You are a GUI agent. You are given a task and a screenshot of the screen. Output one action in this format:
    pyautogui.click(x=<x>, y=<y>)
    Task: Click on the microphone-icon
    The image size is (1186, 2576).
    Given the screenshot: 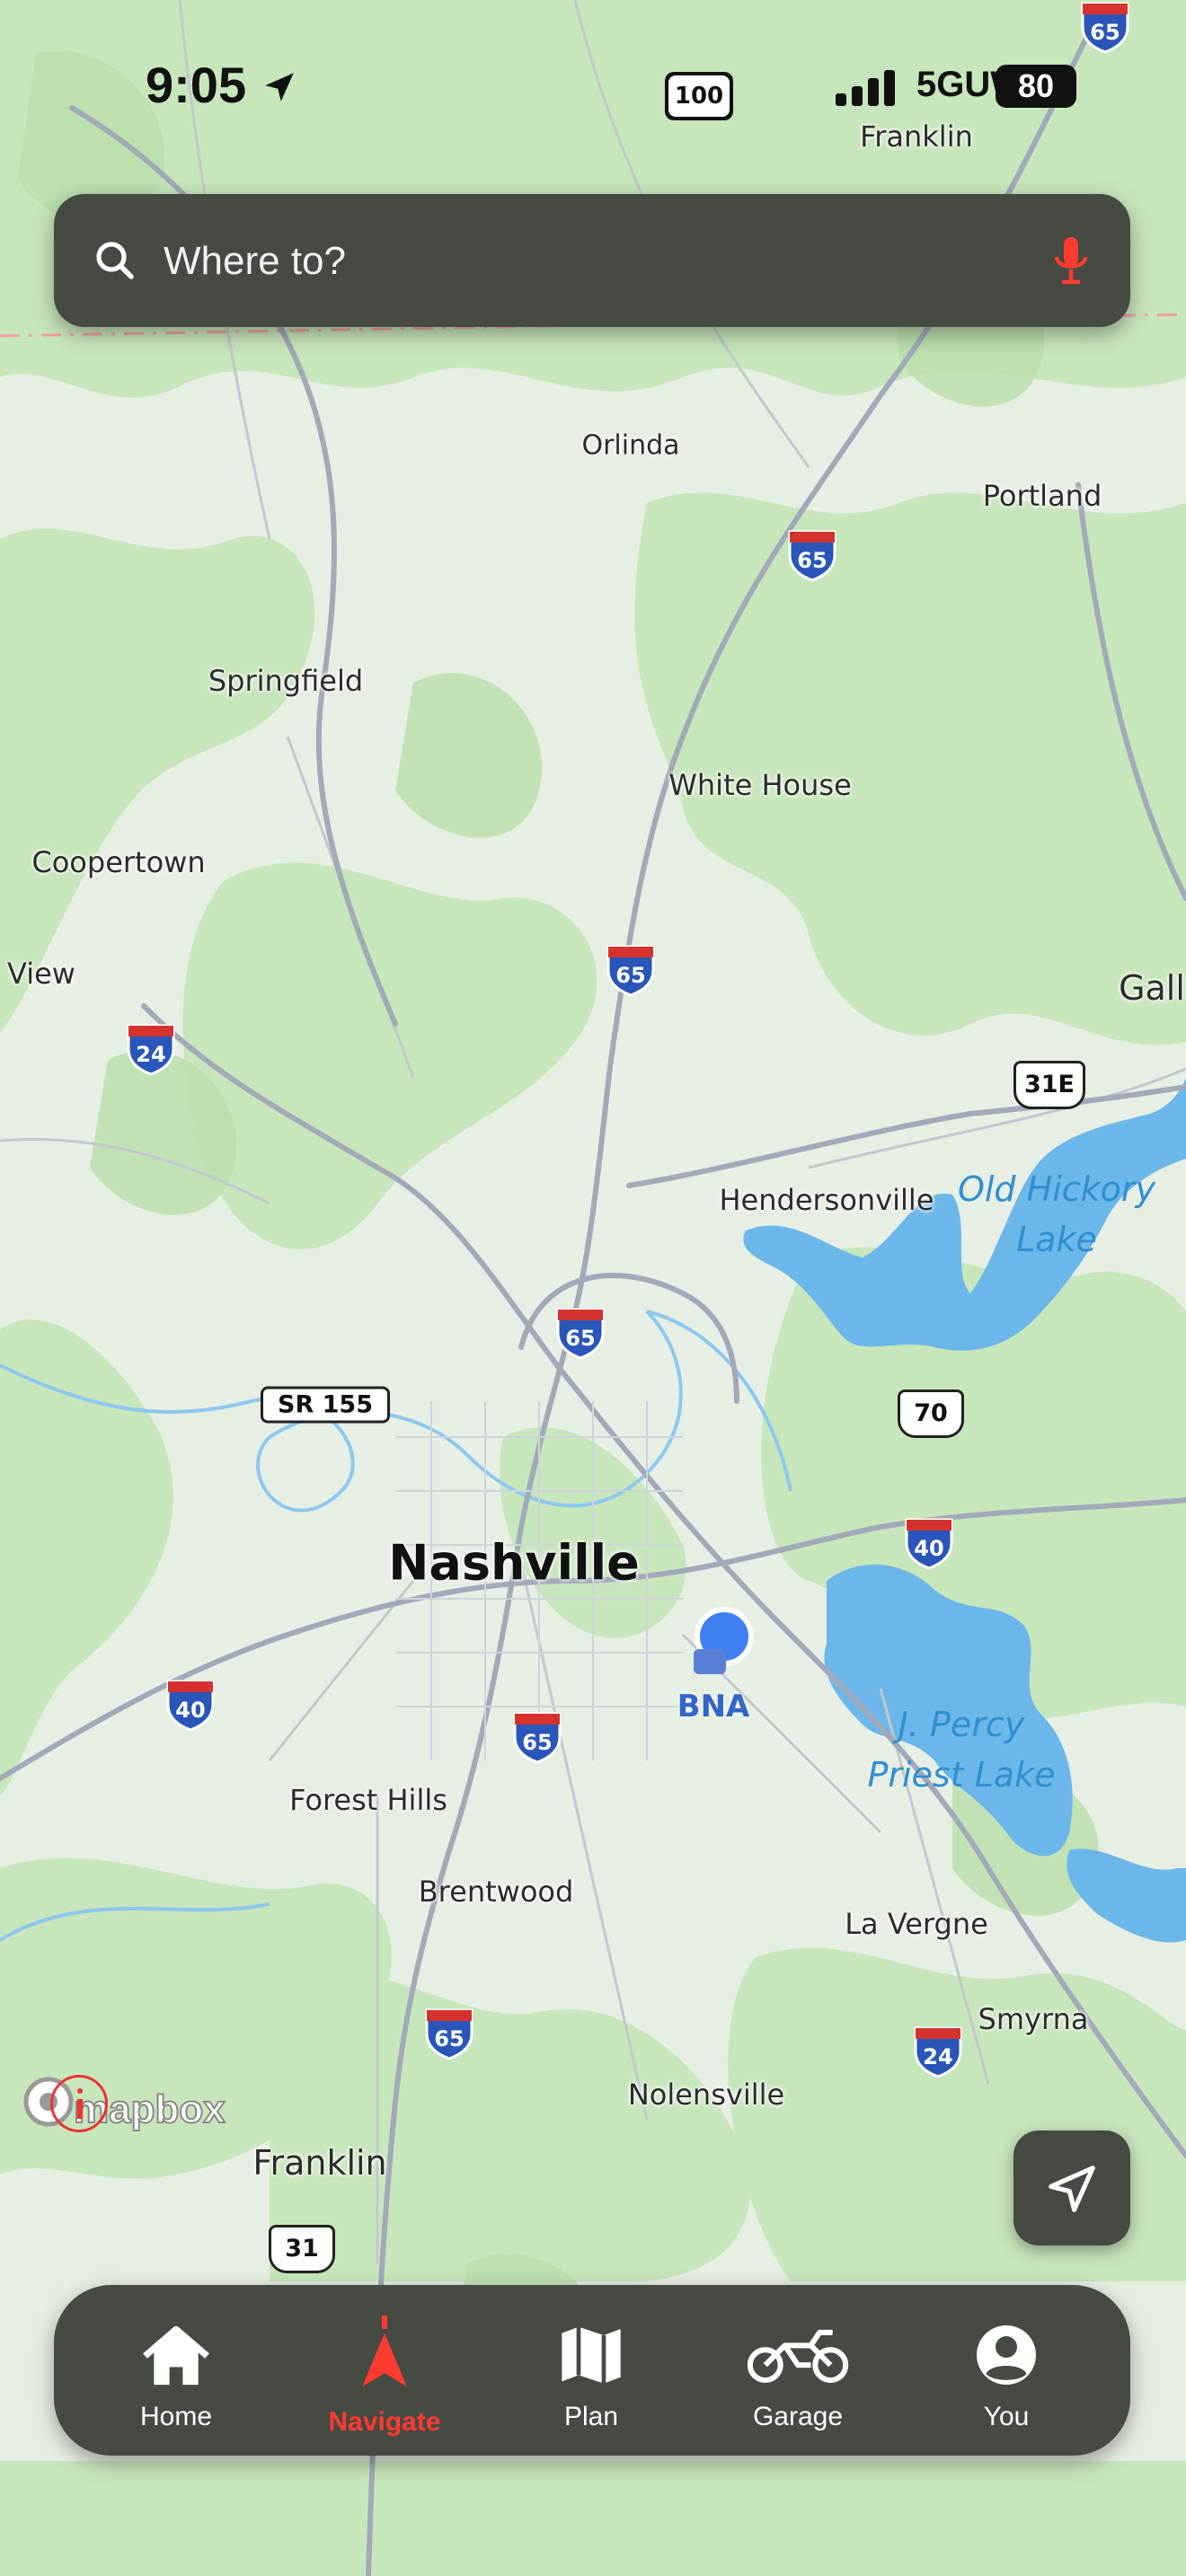 What is the action you would take?
    pyautogui.click(x=1071, y=260)
    